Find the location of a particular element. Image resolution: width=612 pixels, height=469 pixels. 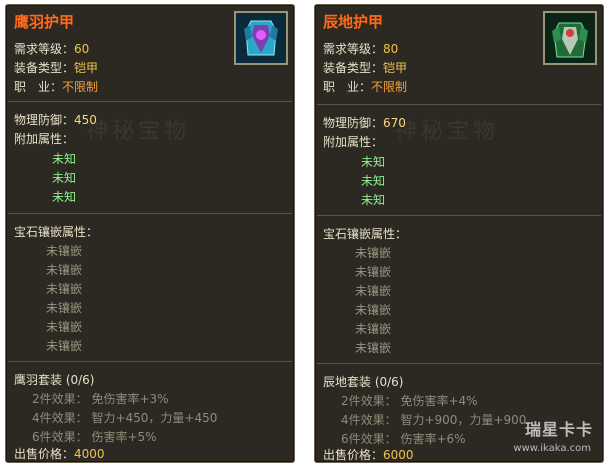

set-title: 鹰羽套装 (0/6) is located at coordinates (54, 380).